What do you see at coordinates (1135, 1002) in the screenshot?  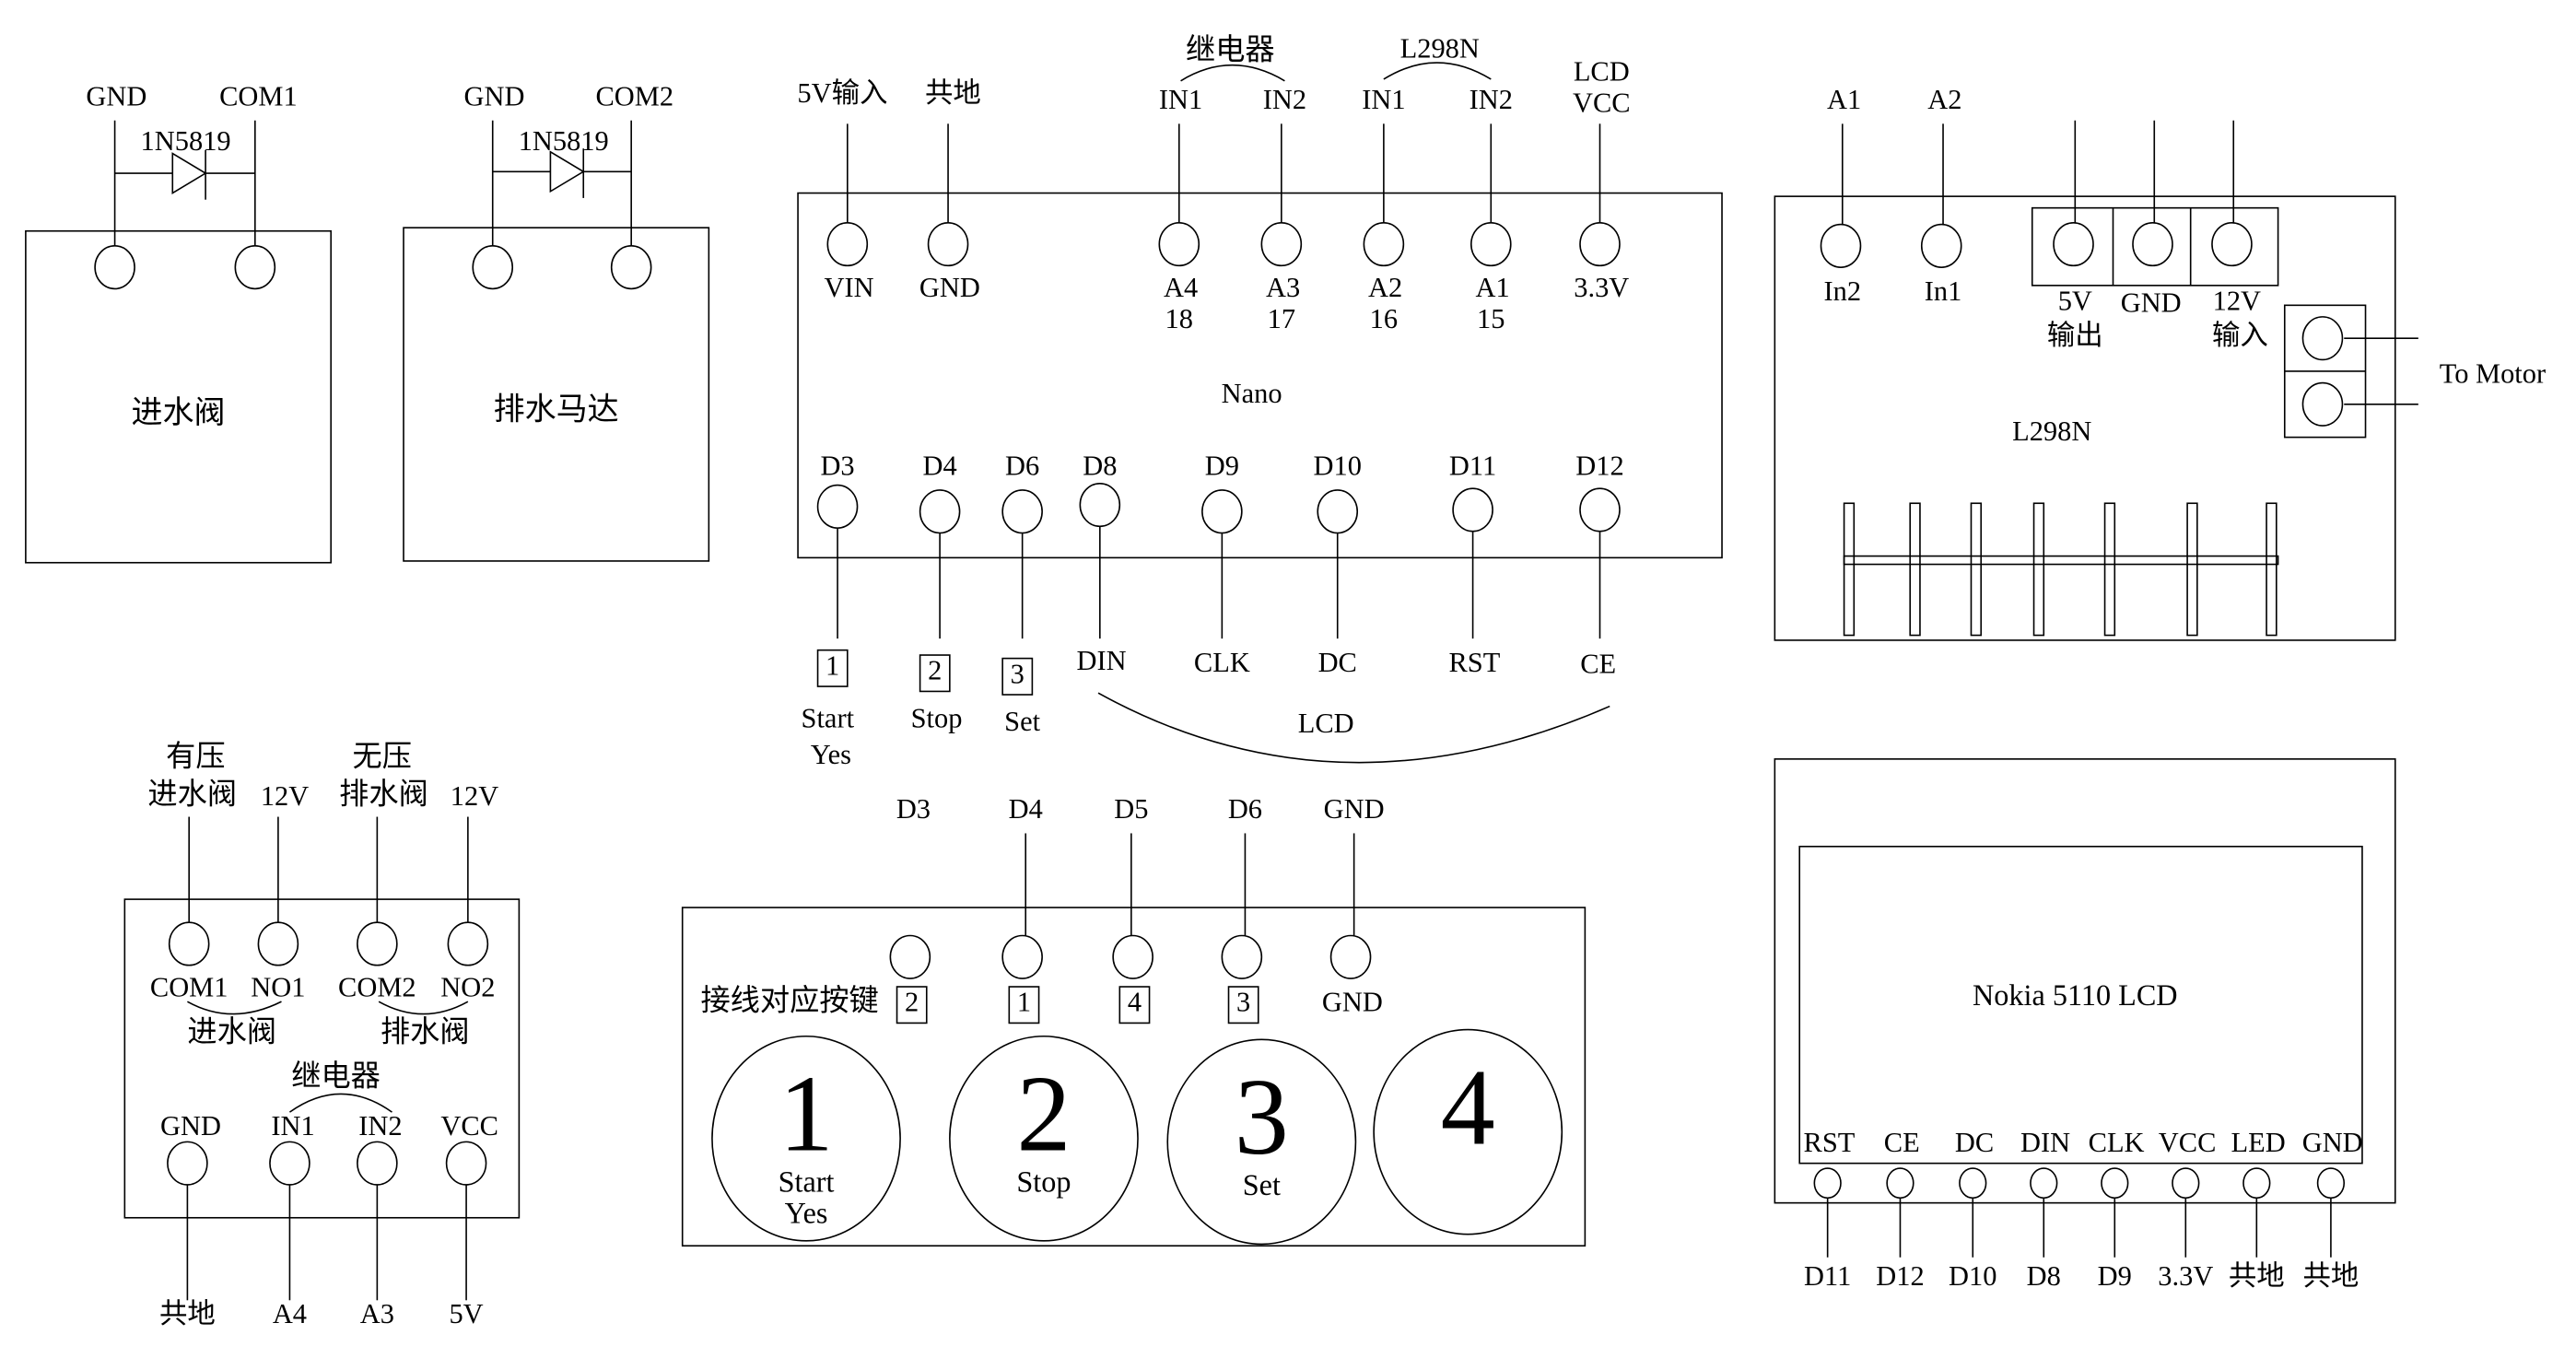 I see `key-number: 4` at bounding box center [1135, 1002].